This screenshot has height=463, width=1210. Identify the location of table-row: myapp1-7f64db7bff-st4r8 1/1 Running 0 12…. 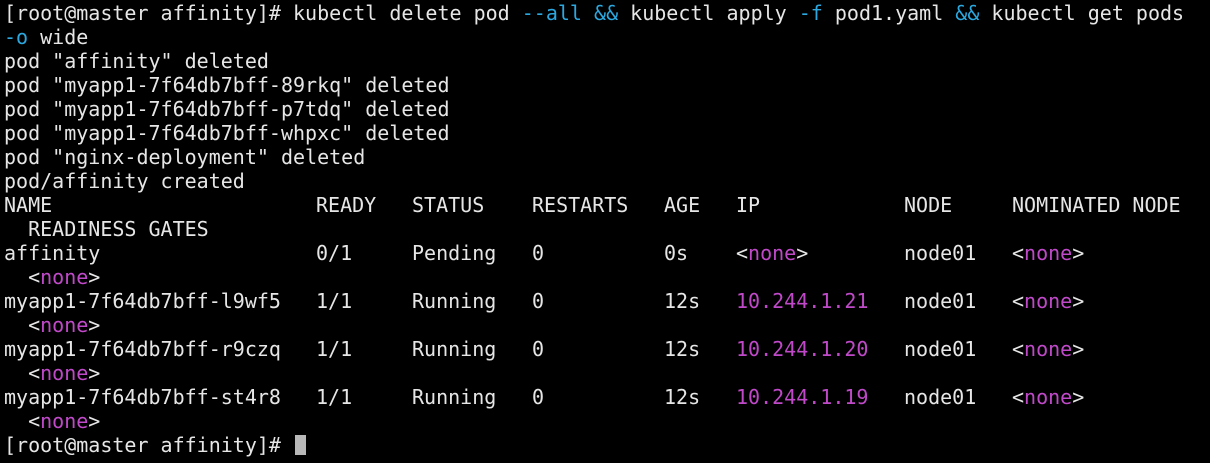
(607, 397).